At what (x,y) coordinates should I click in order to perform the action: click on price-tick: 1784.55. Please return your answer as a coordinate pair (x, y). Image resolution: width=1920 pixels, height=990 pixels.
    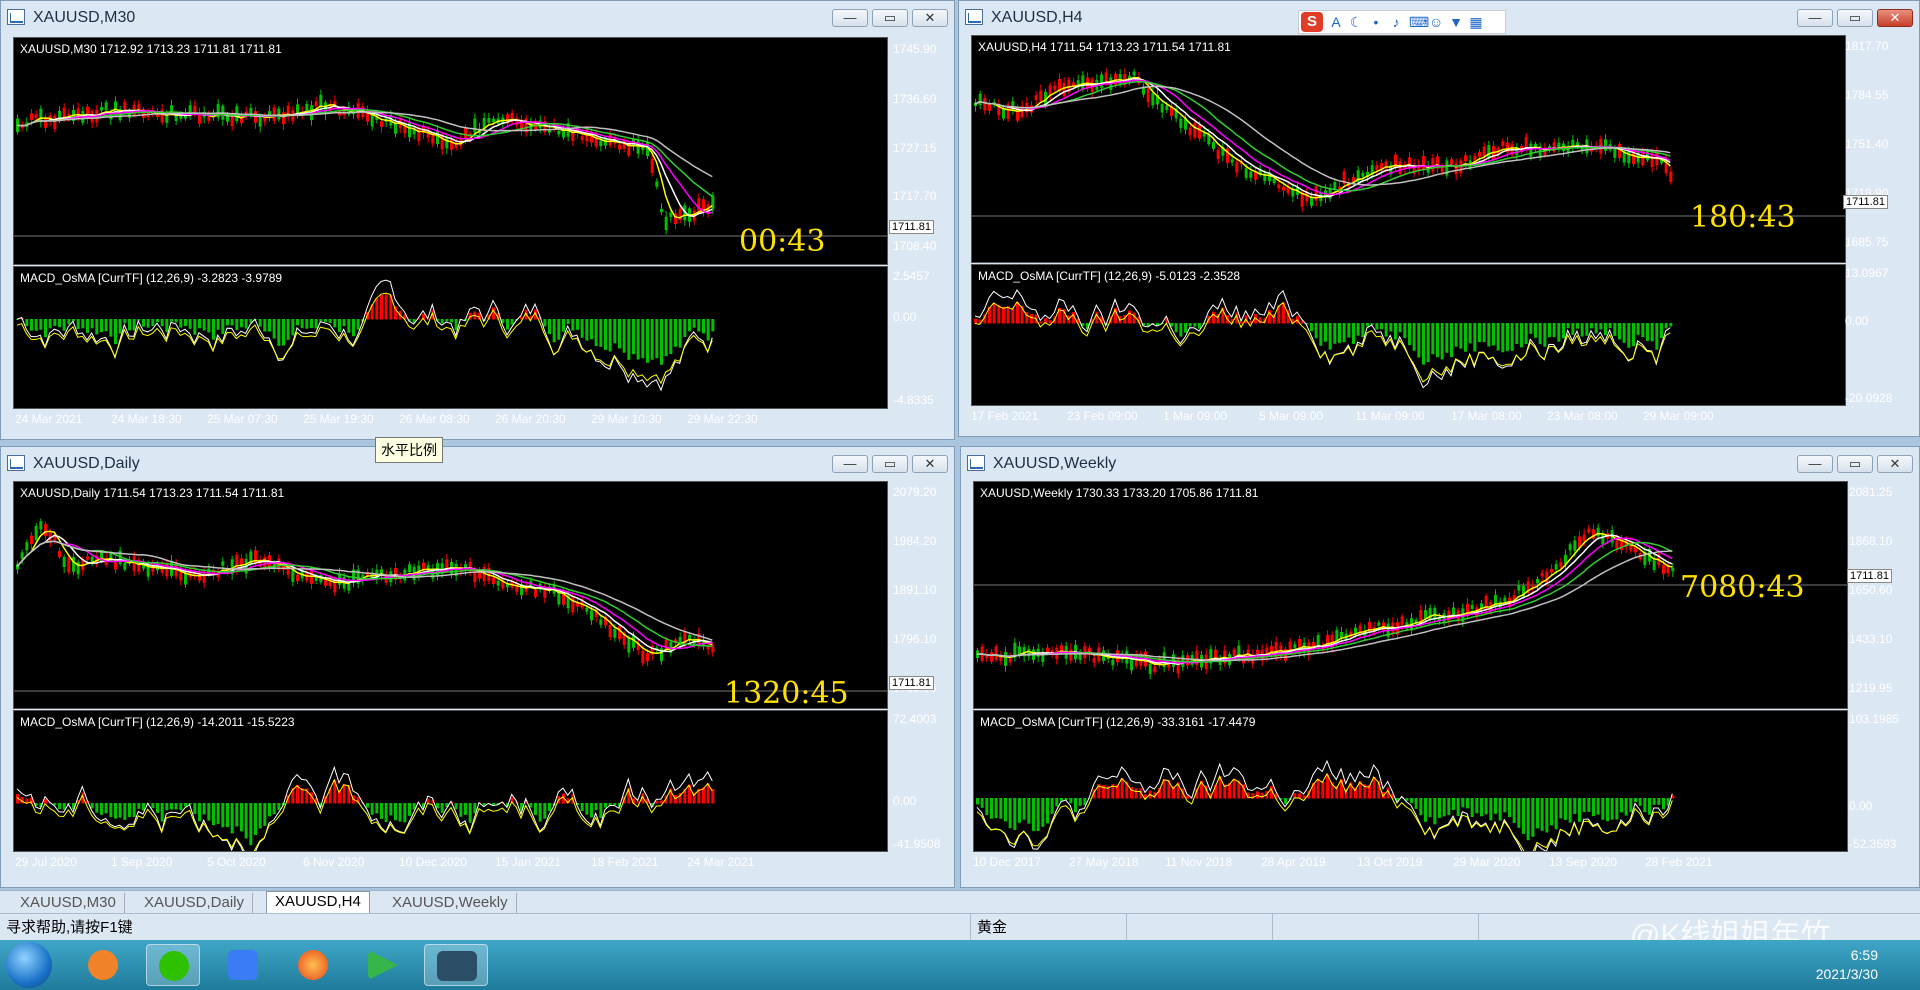
    Looking at the image, I should click on (1867, 95).